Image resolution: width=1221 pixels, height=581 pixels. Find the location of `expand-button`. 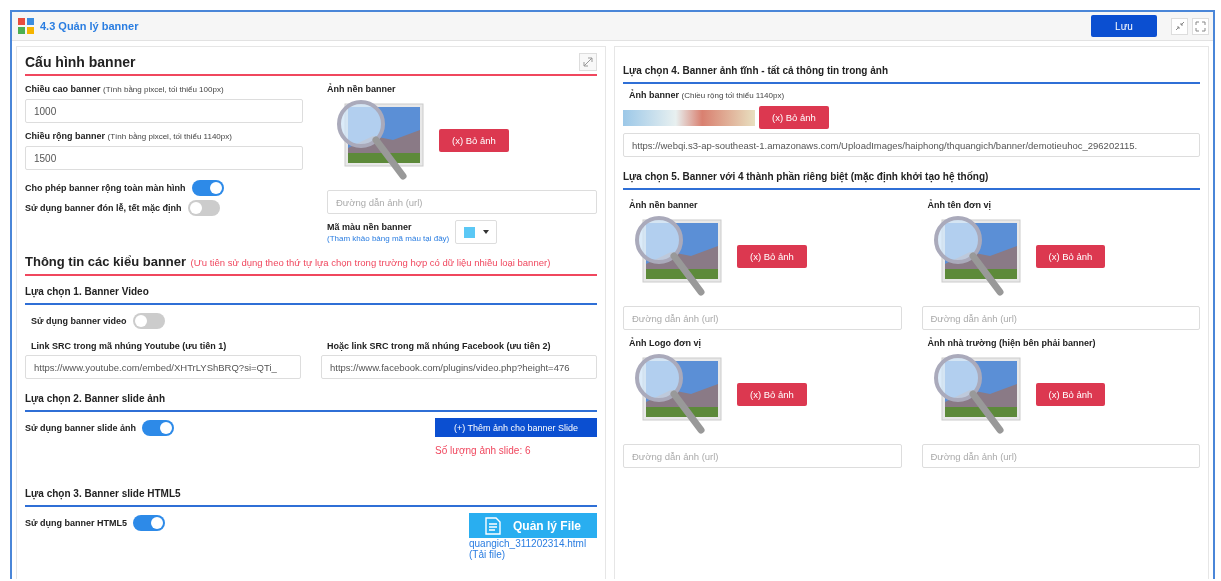

expand-button is located at coordinates (588, 62).